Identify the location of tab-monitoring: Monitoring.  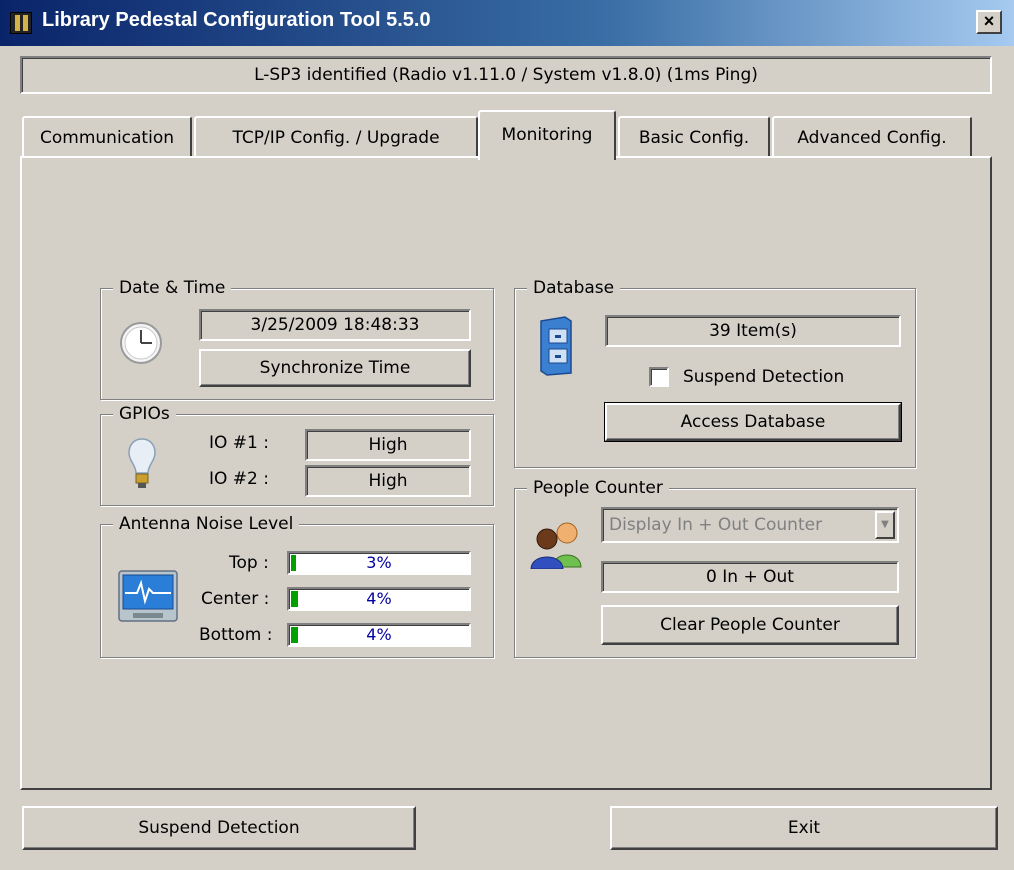
(547, 135).